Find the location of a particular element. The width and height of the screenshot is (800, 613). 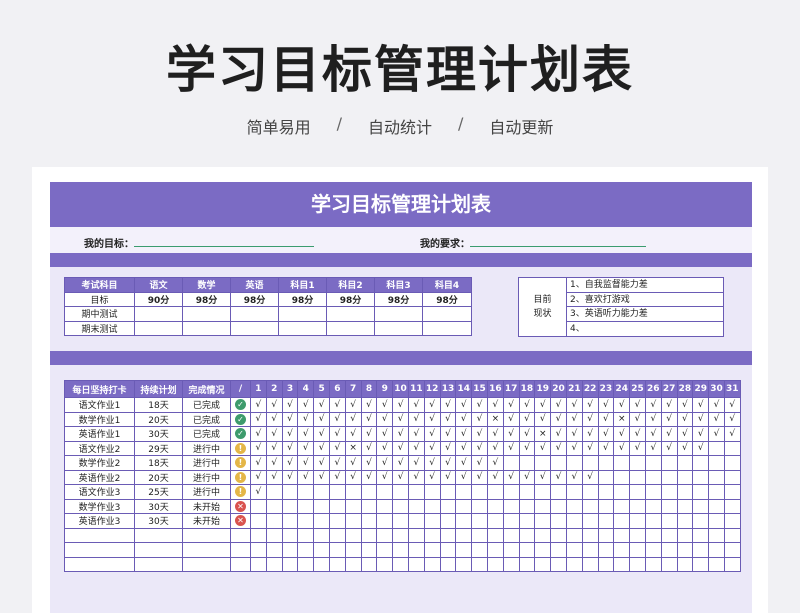

status-item: 4、 is located at coordinates (645, 329).